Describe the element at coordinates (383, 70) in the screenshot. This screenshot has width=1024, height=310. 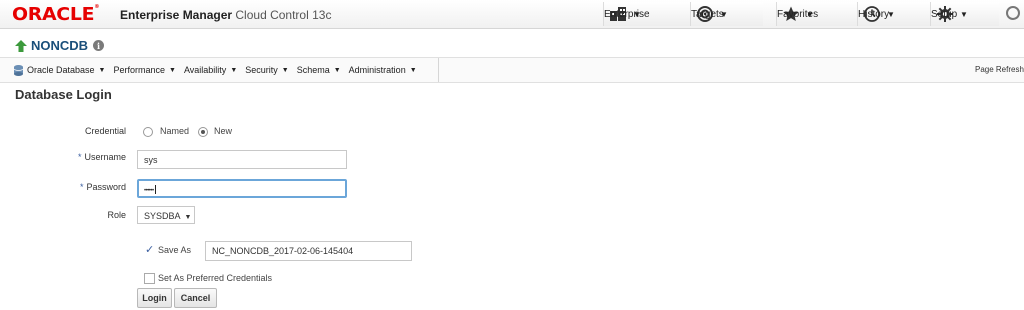
I see `menu-administration: Administration ▼` at that location.